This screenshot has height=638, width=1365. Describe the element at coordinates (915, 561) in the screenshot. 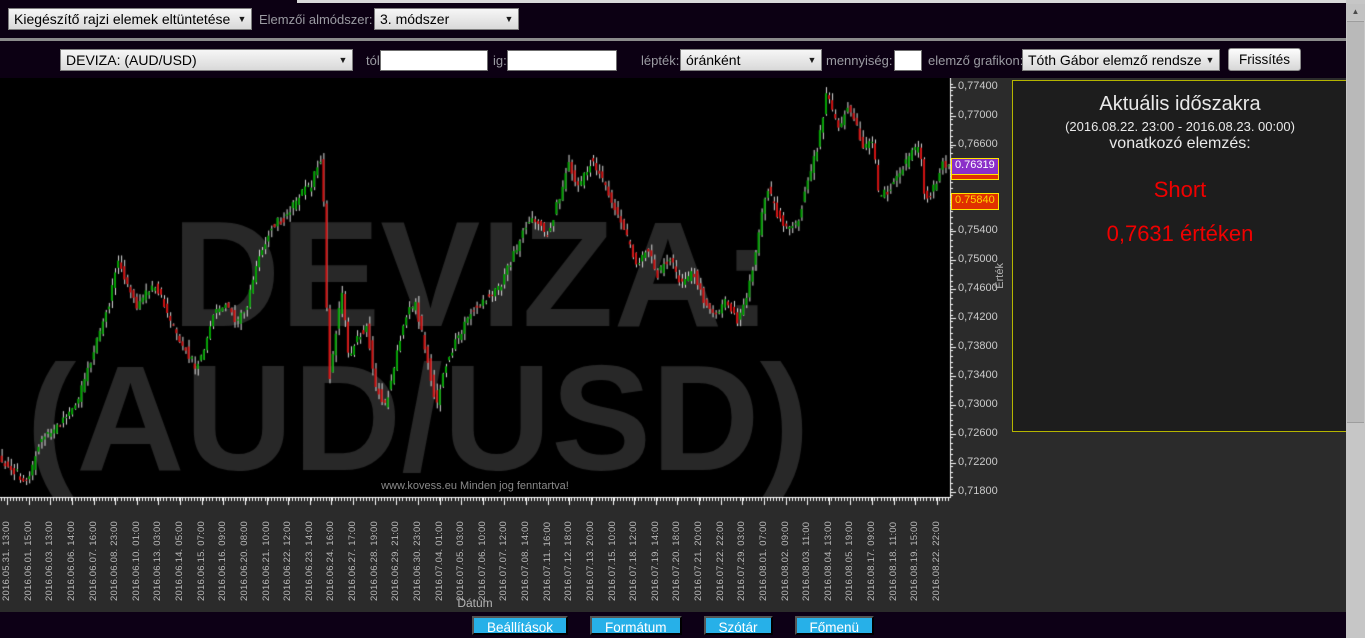

I see `x-tick-label: 2016.08.19. 15:00` at that location.